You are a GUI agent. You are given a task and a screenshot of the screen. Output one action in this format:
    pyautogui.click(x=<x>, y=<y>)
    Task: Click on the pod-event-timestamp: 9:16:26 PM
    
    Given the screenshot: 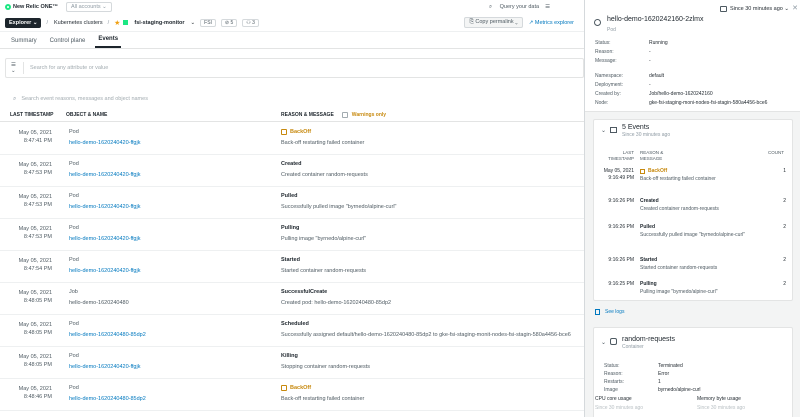 What is the action you would take?
    pyautogui.click(x=614, y=201)
    